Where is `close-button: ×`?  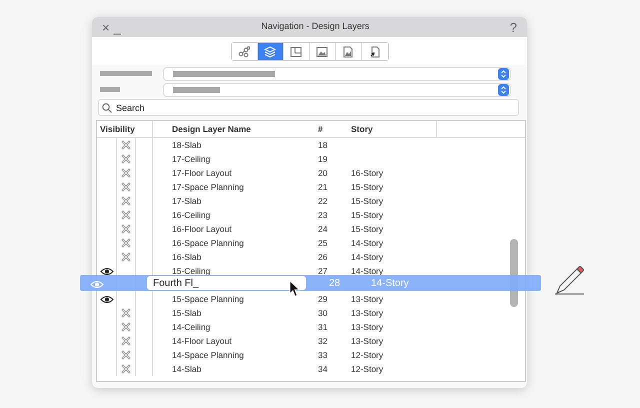
close-button: × is located at coordinates (106, 27).